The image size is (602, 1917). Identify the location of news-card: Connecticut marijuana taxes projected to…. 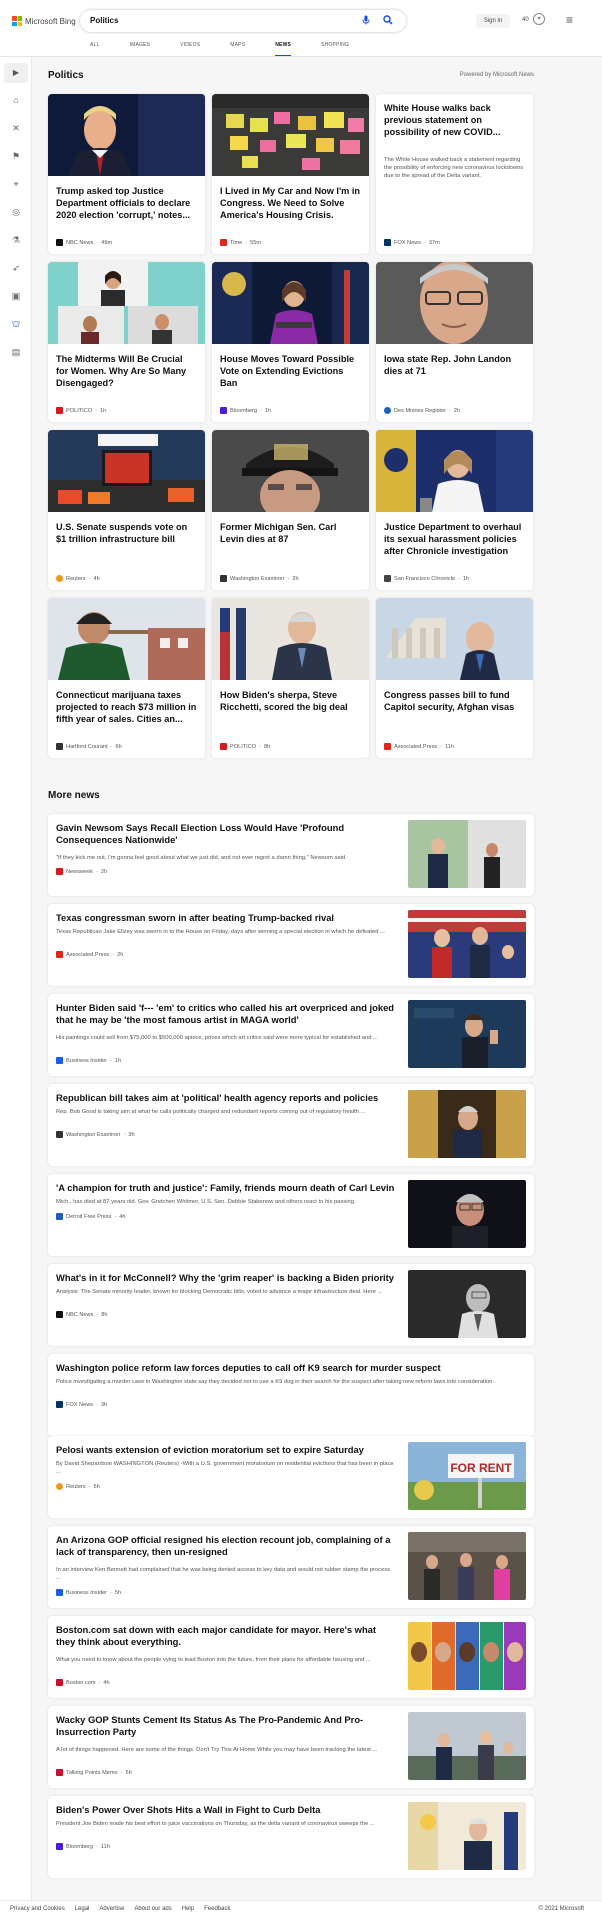
(126, 678).